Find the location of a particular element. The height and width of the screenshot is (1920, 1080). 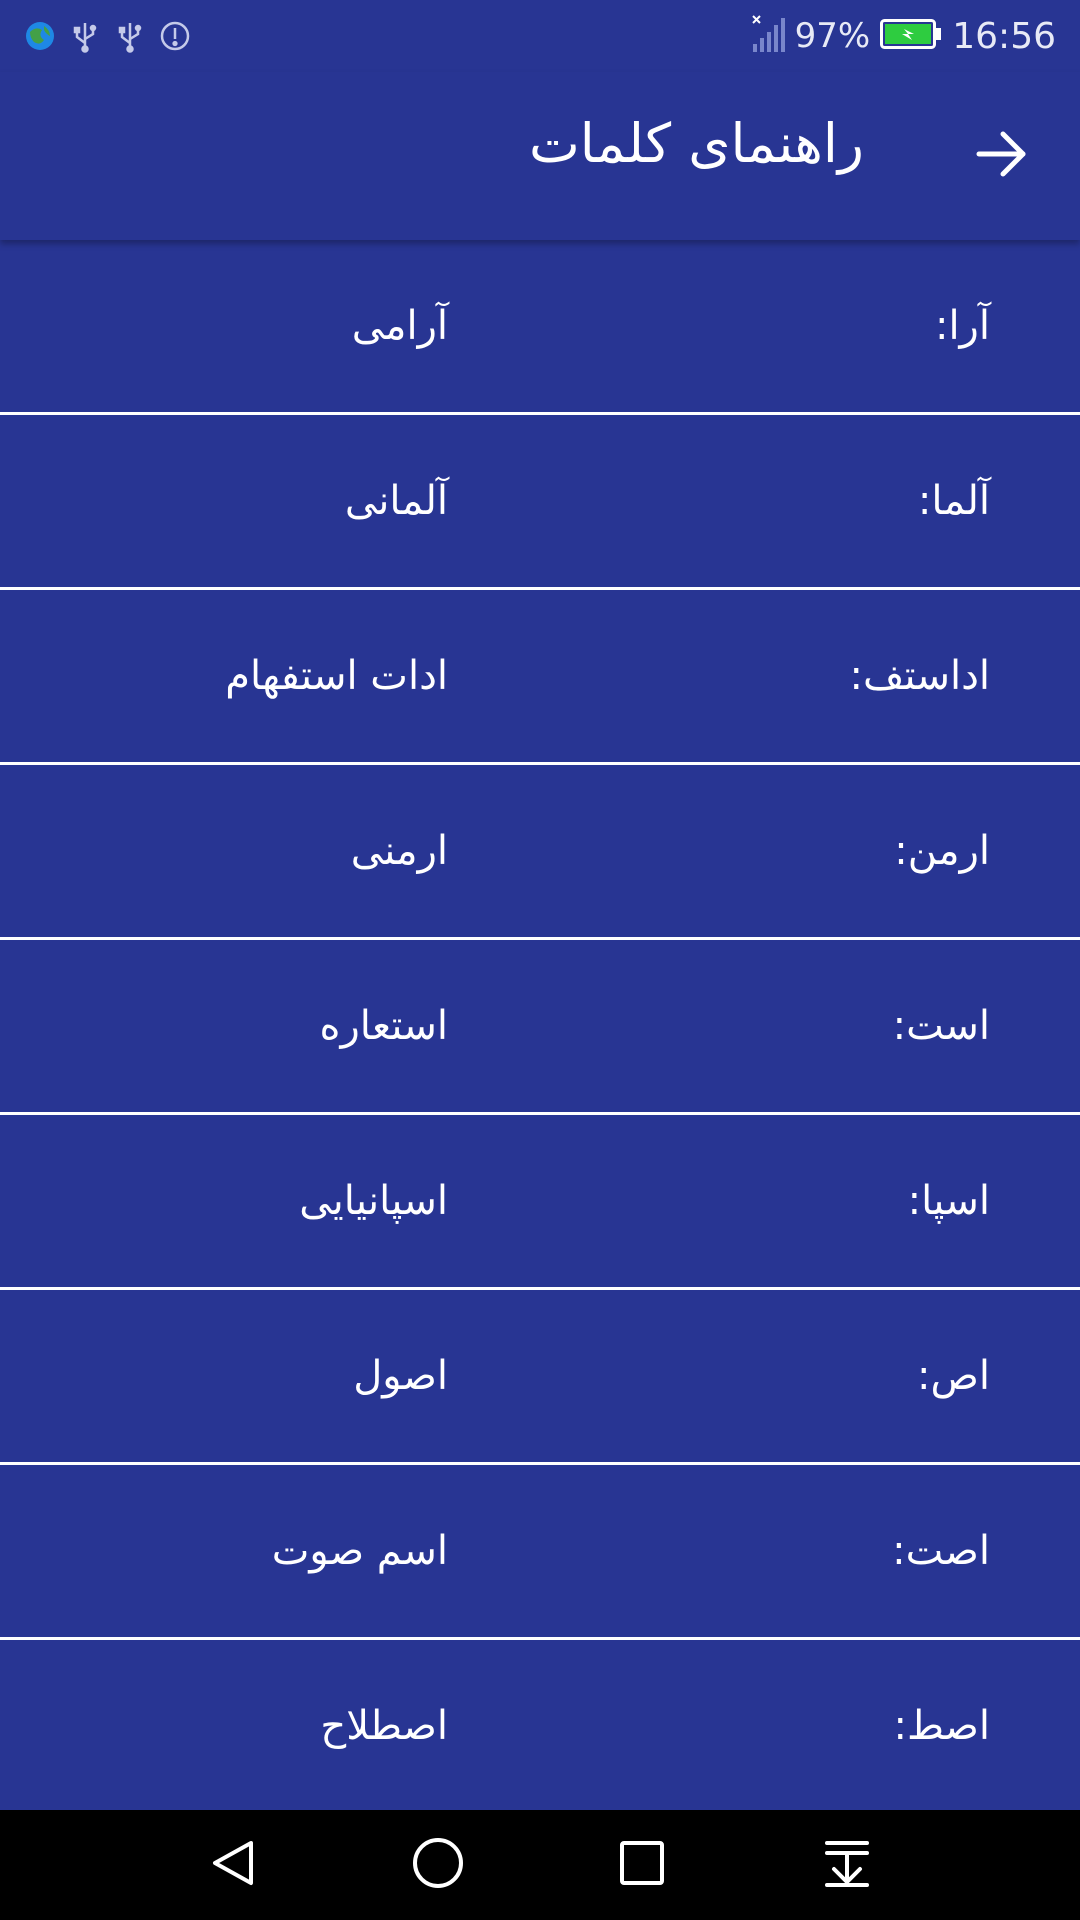

back-button is located at coordinates (1002, 156).